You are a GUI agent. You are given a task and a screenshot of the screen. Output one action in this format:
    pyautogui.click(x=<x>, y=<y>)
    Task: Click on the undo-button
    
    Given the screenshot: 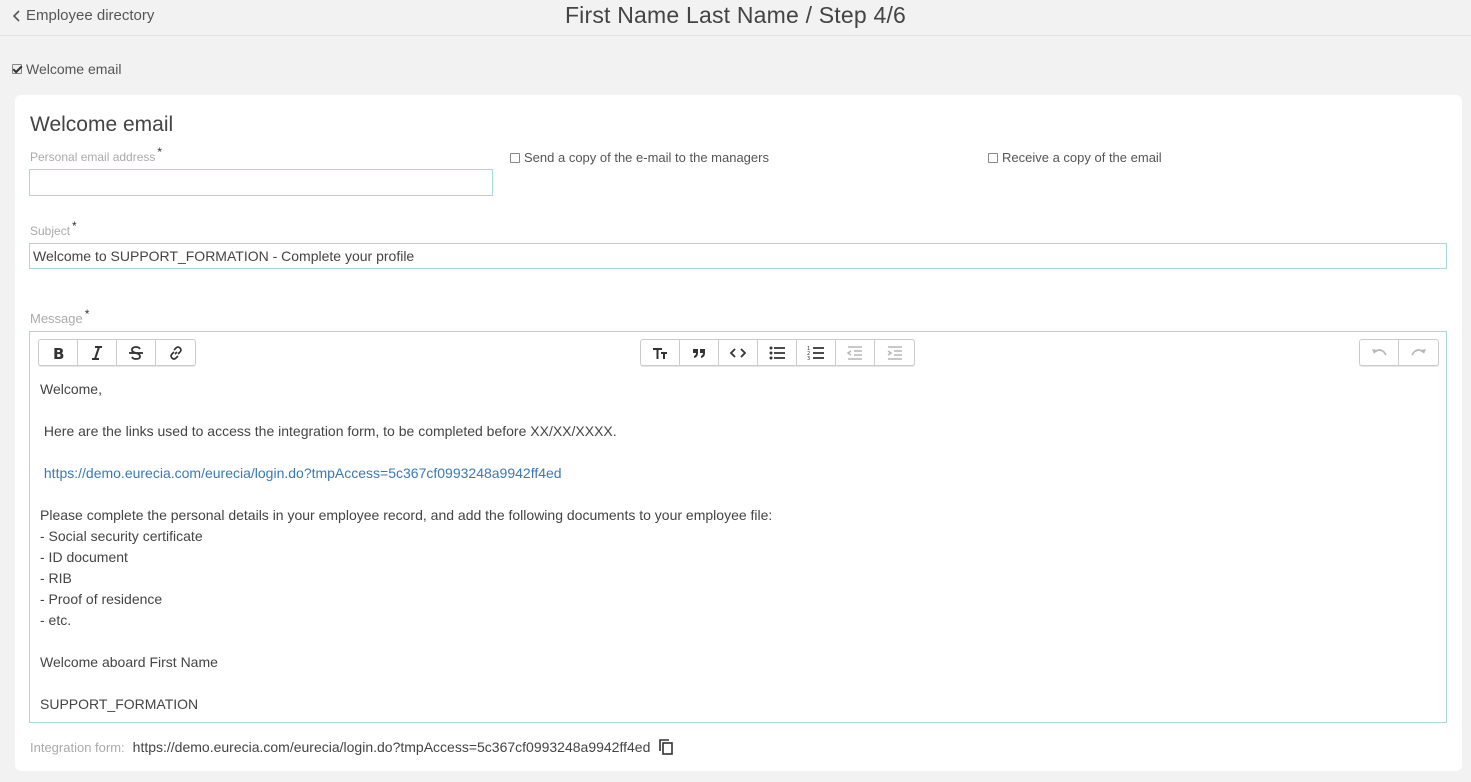 What is the action you would take?
    pyautogui.click(x=1379, y=352)
    